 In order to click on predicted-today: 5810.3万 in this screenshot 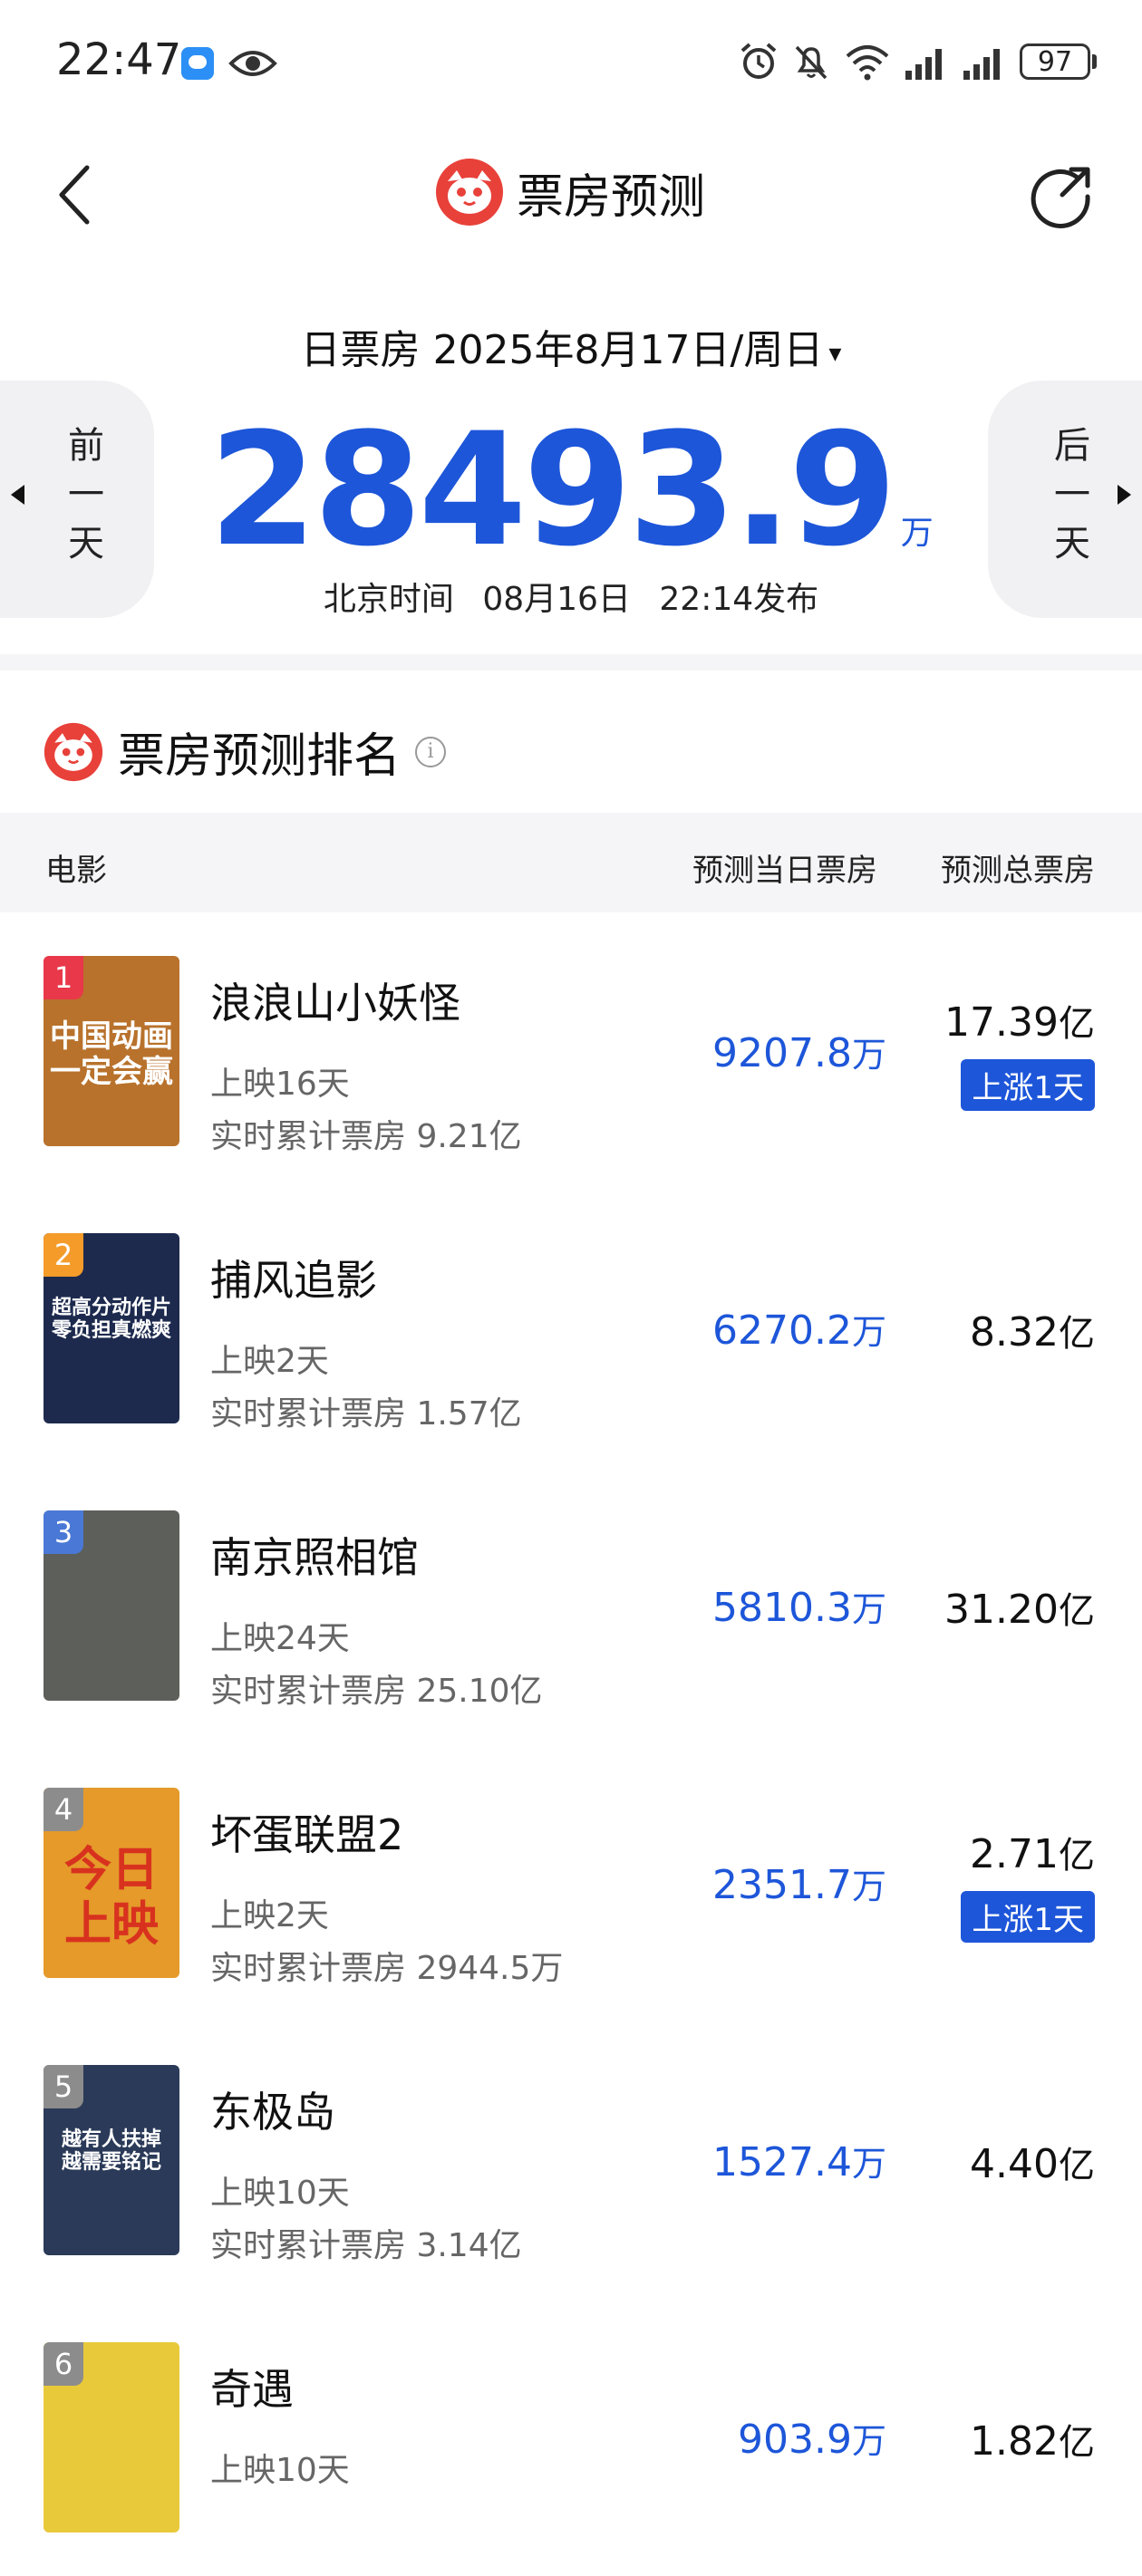, I will do `click(799, 1606)`.